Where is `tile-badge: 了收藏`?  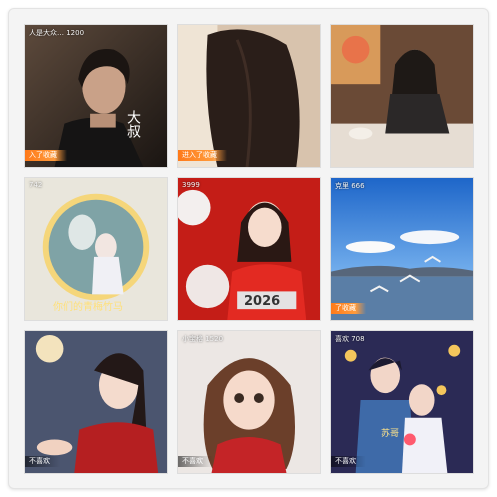 tile-badge: 了收藏 is located at coordinates (348, 308).